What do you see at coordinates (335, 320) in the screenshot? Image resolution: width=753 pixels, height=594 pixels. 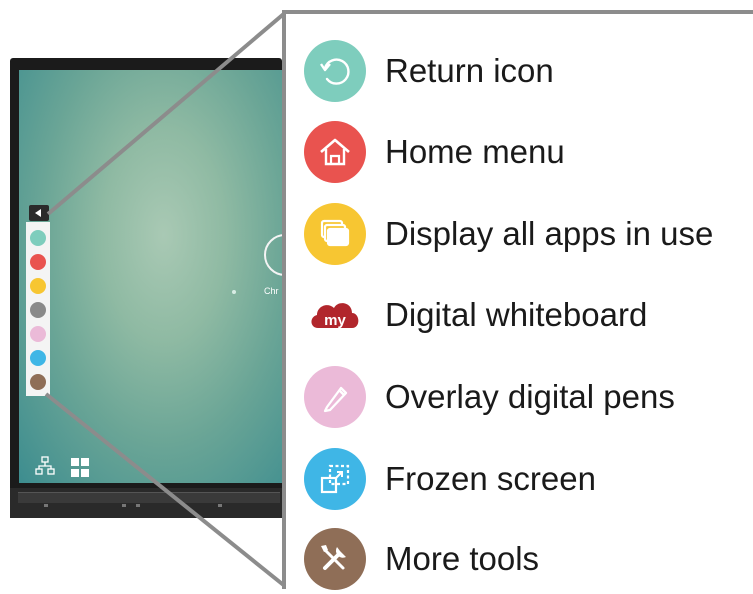 I see `svg-text: my` at bounding box center [335, 320].